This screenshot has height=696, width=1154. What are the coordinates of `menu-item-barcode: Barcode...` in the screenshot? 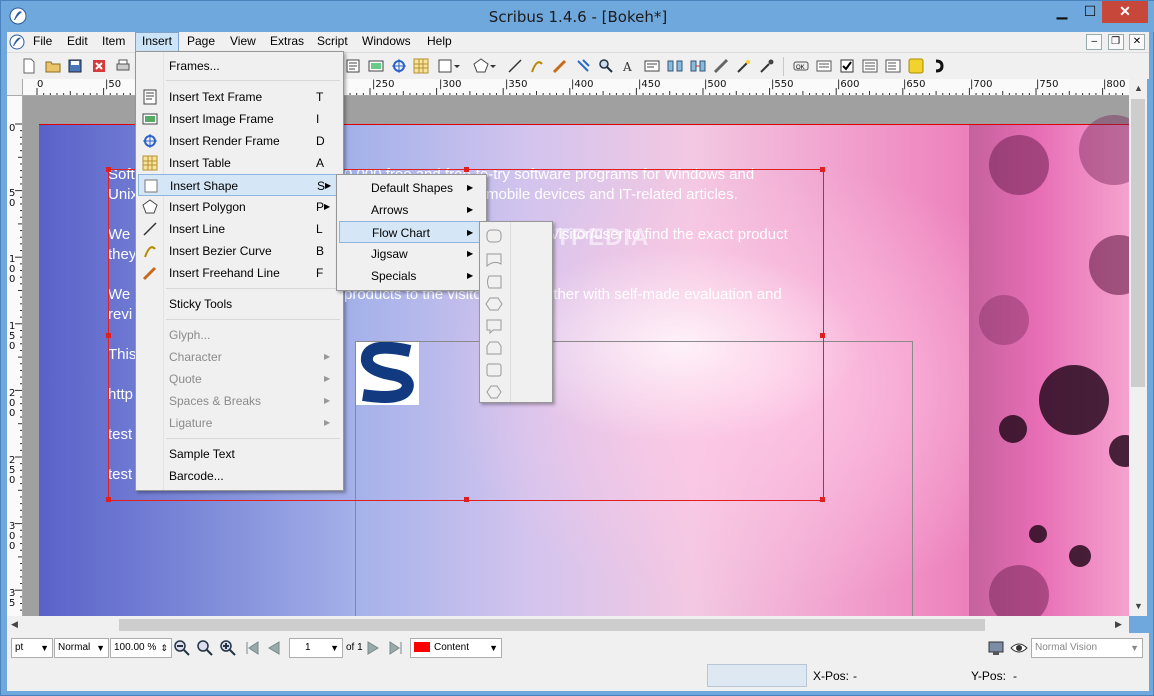 It's located at (239, 476).